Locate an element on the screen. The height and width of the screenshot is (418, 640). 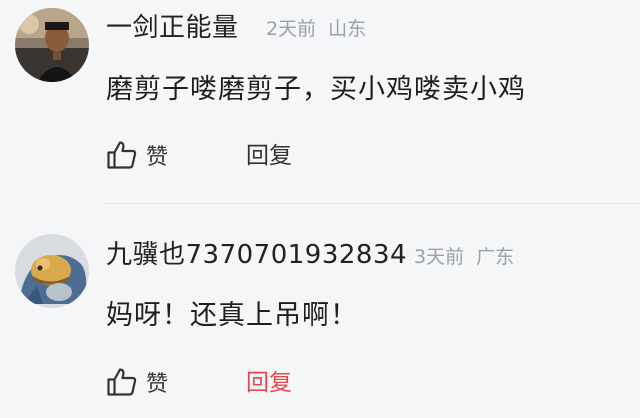
comment-text: 妈呀！还真上吊啊！ is located at coordinates (232, 315).